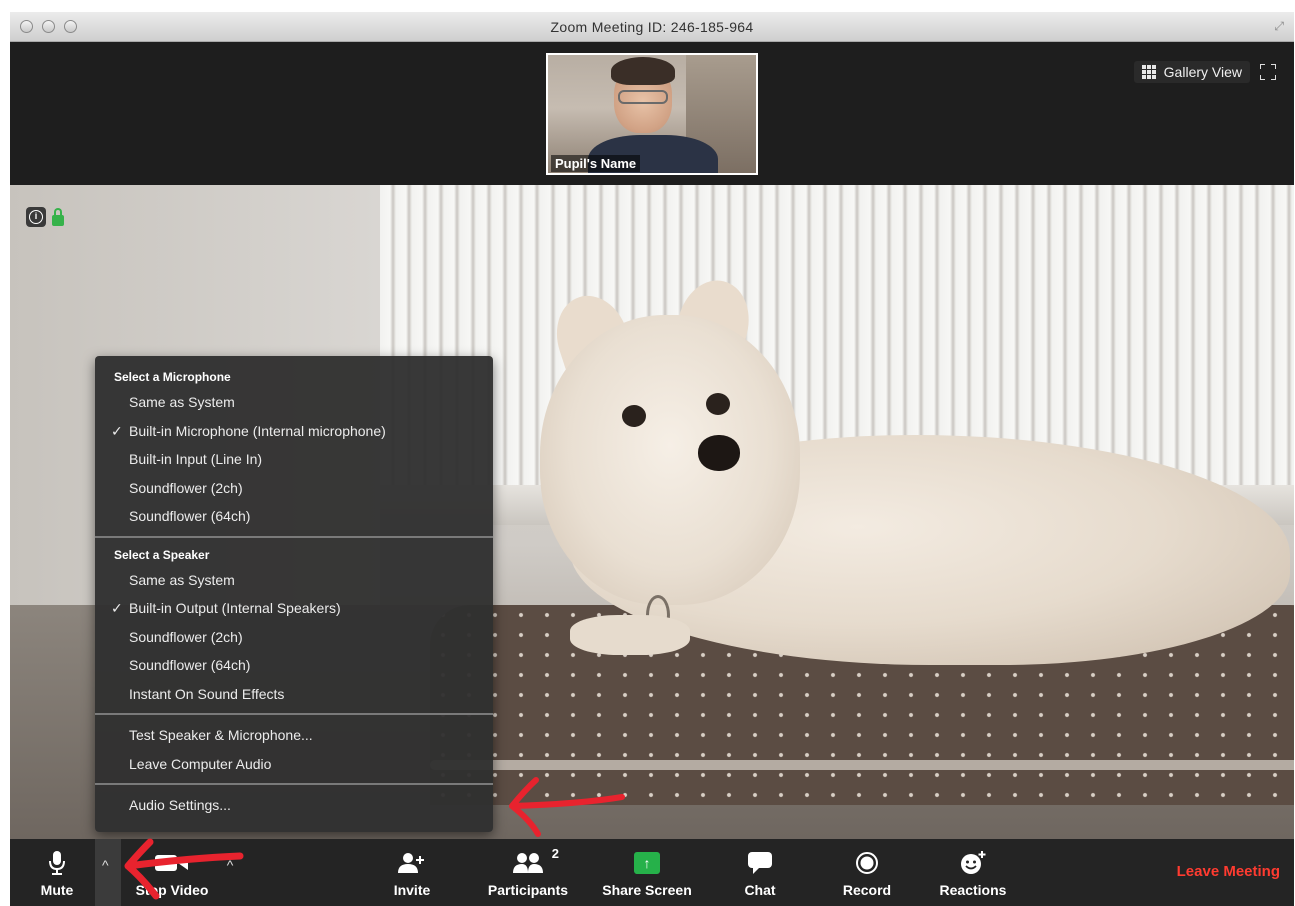 This screenshot has width=1295, height=906. What do you see at coordinates (1279, 26) in the screenshot?
I see `resize-arrows-icon: ⤢` at bounding box center [1279, 26].